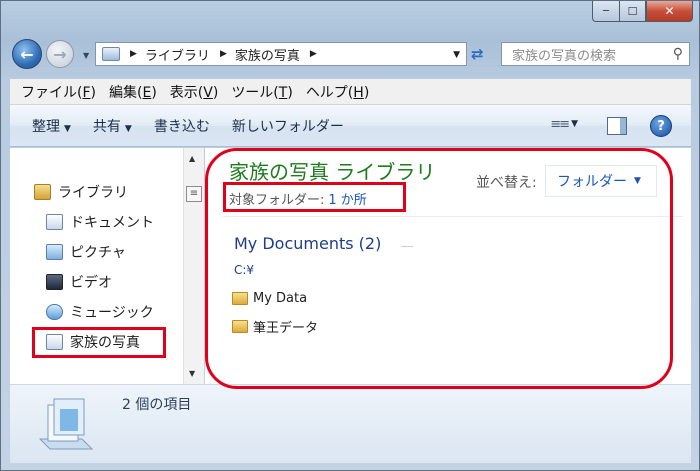 The width and height of the screenshot is (700, 471). Describe the element at coordinates (54, 282) in the screenshot. I see `videos-icon` at that location.